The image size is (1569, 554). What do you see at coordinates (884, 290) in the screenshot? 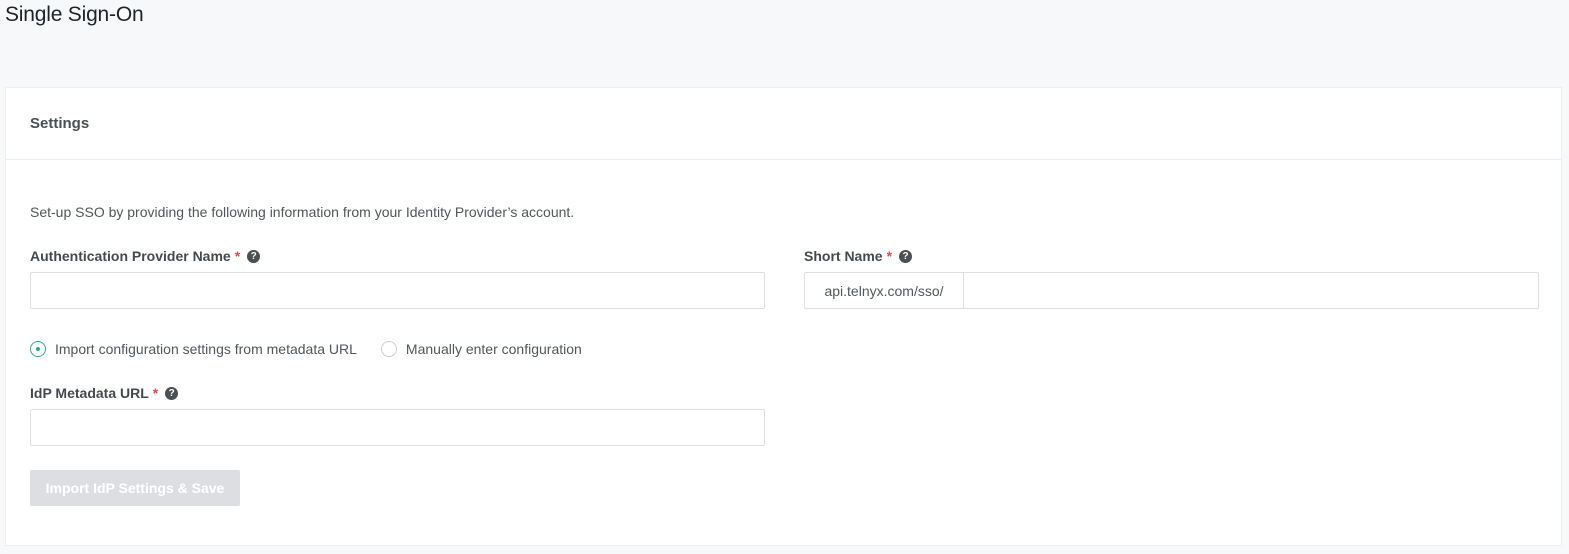
I see `short-name-prefix: api.telnyx.com/sso/` at bounding box center [884, 290].